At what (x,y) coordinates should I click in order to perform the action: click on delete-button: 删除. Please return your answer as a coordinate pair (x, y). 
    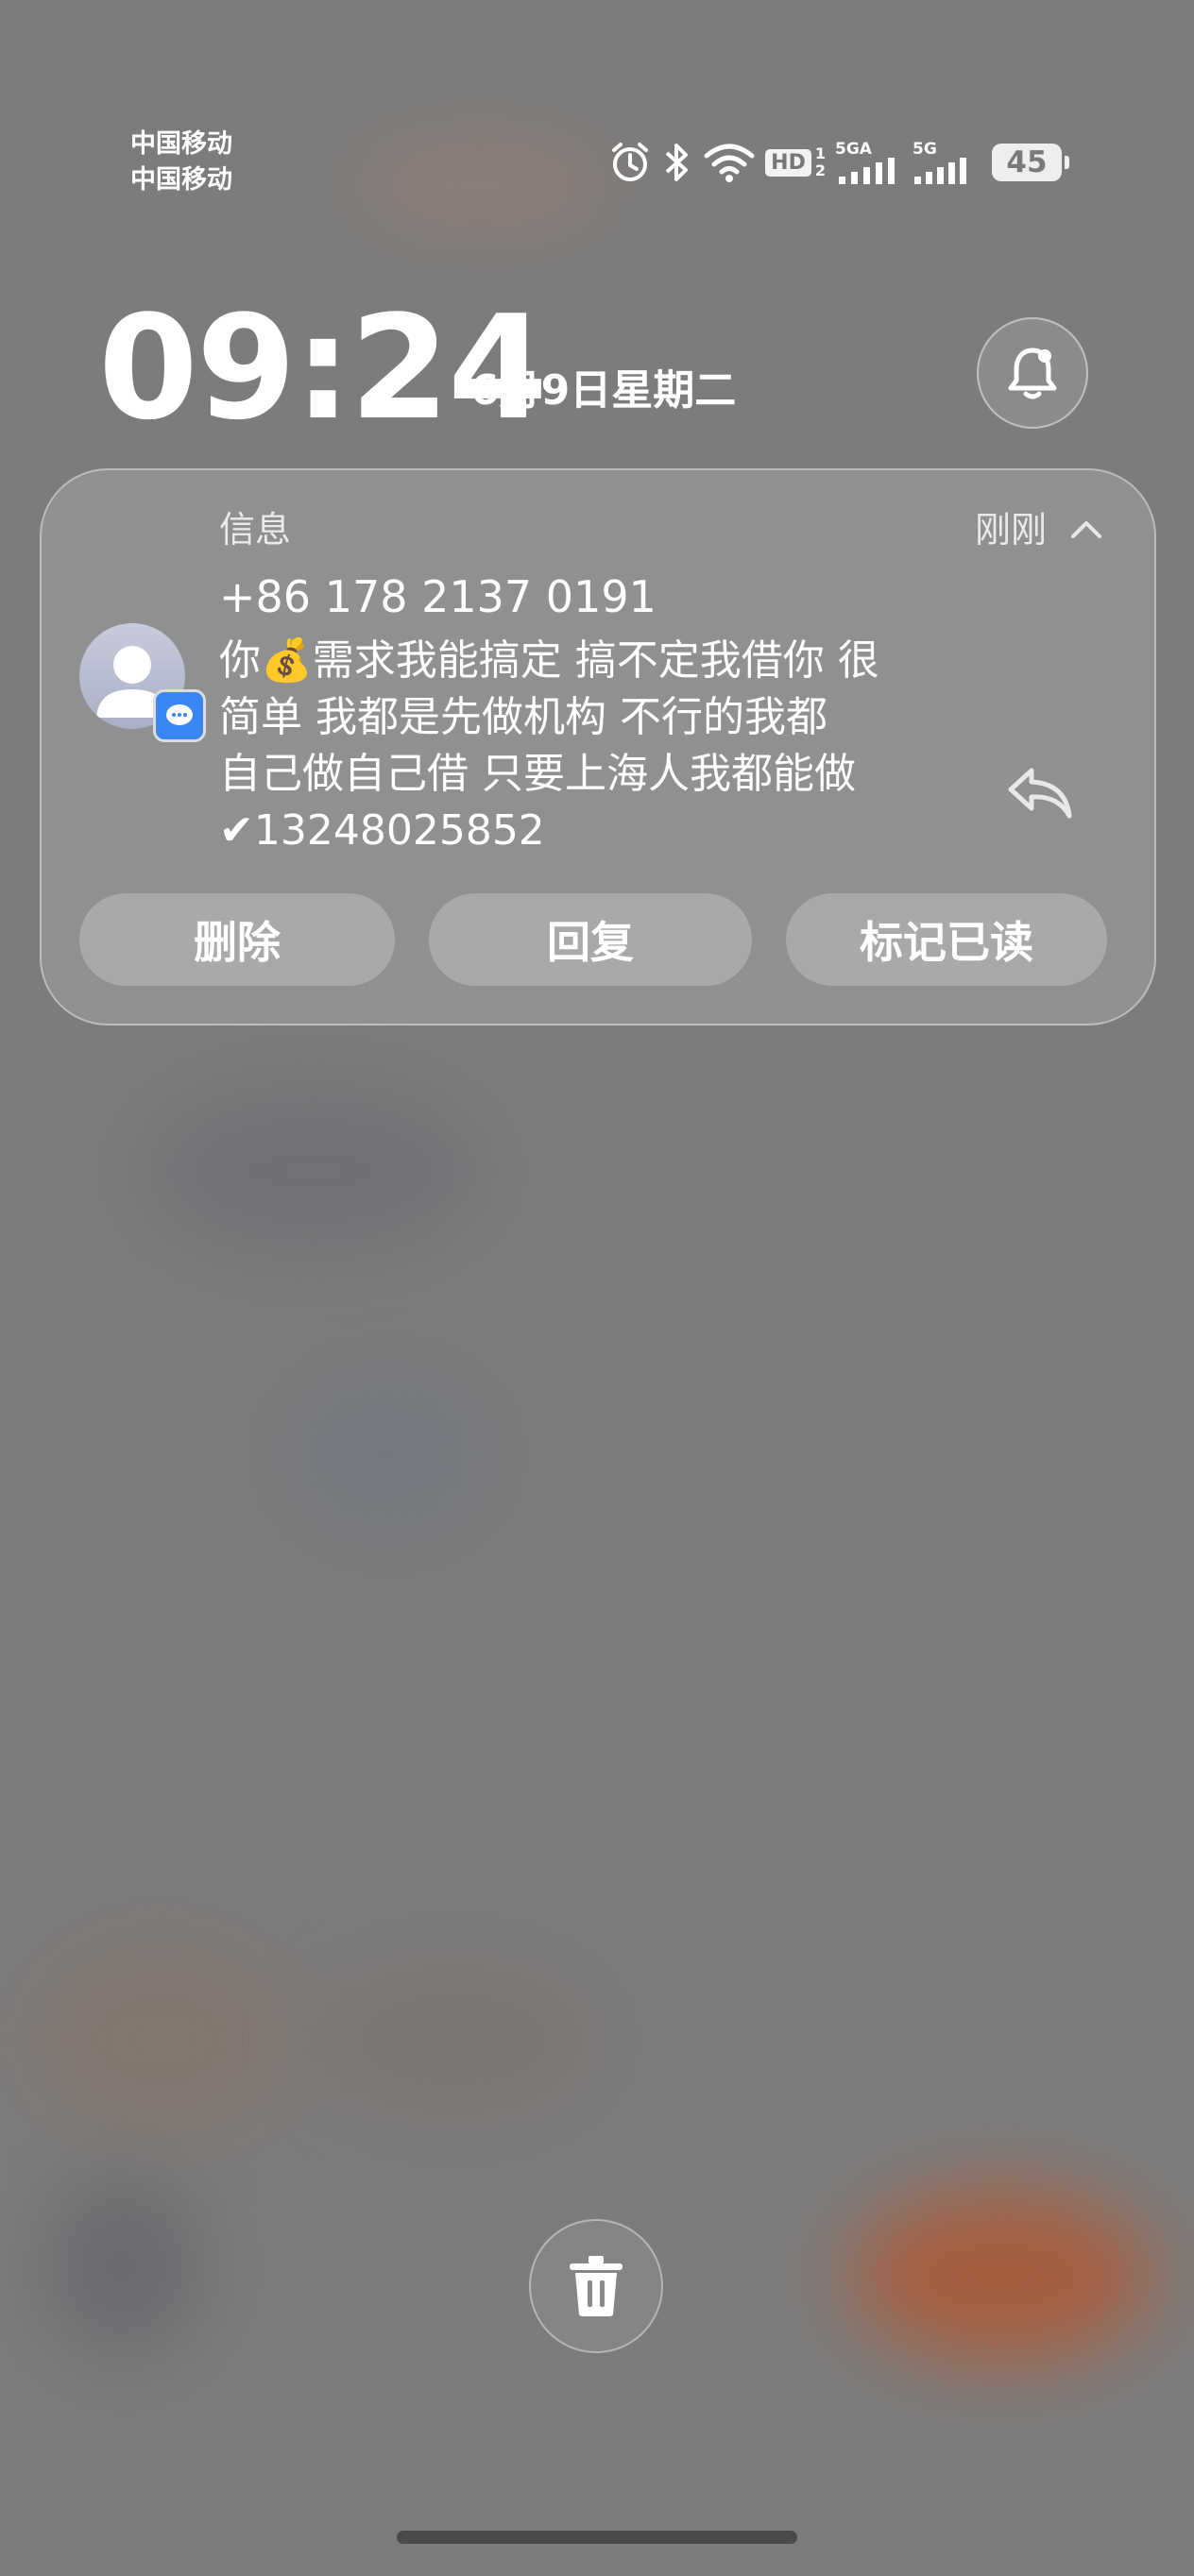
    Looking at the image, I should click on (237, 939).